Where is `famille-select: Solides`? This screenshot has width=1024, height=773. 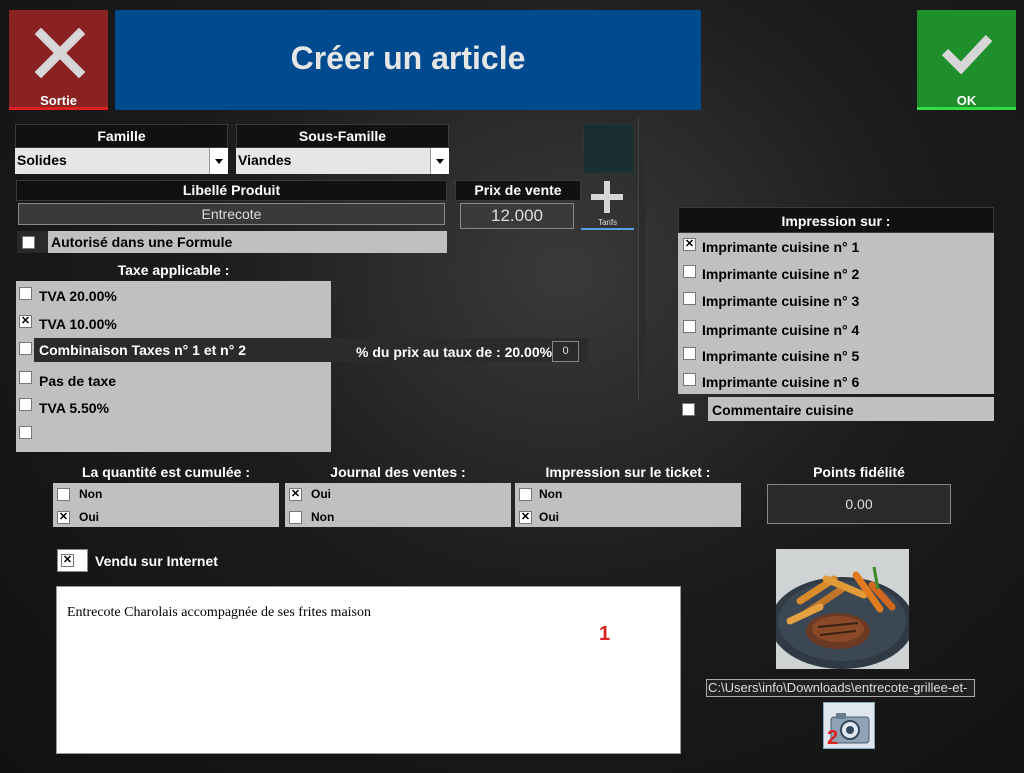
famille-select: Solides is located at coordinates (121, 161).